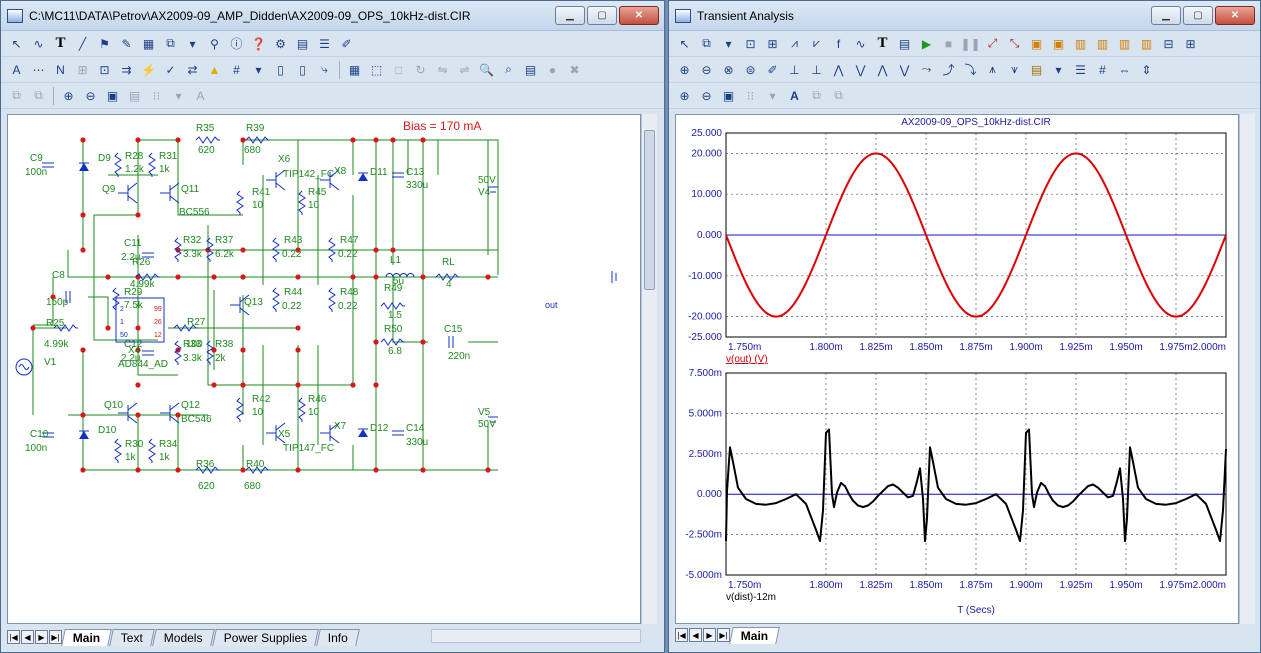 This screenshot has height=653, width=1261. Describe the element at coordinates (904, 43) in the screenshot. I see `properties-icon: ▤` at that location.